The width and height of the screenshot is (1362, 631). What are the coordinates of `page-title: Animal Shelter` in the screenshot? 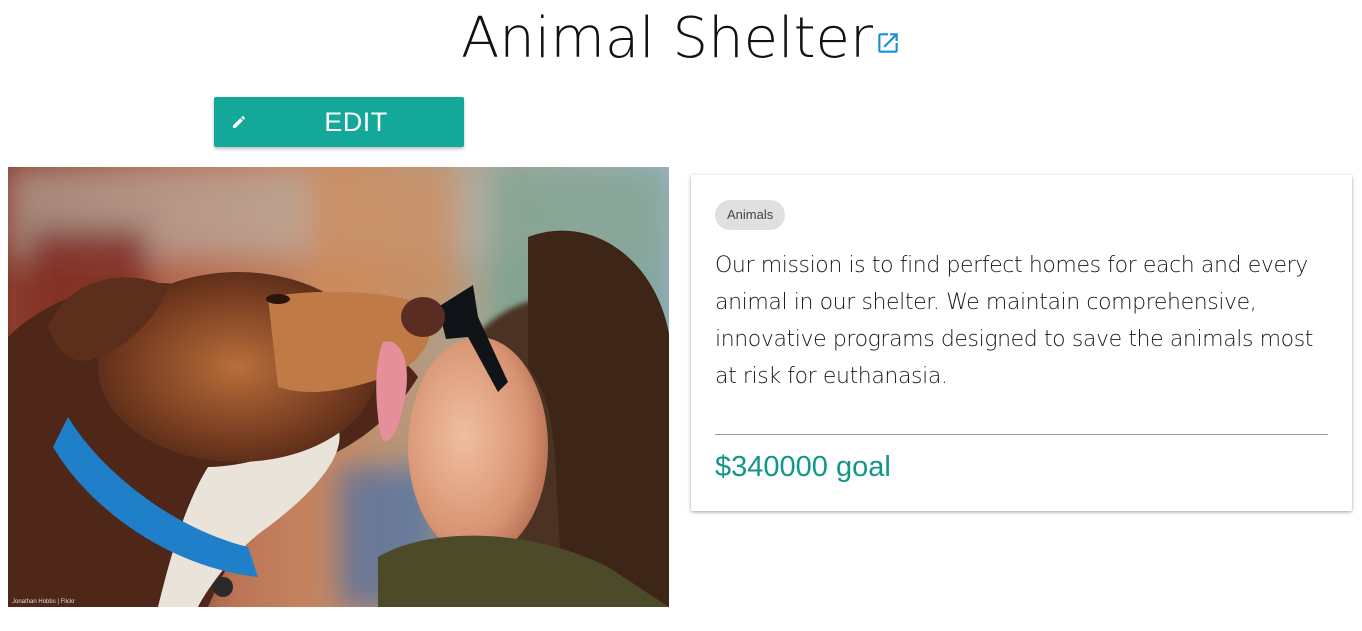 It's located at (667, 38).